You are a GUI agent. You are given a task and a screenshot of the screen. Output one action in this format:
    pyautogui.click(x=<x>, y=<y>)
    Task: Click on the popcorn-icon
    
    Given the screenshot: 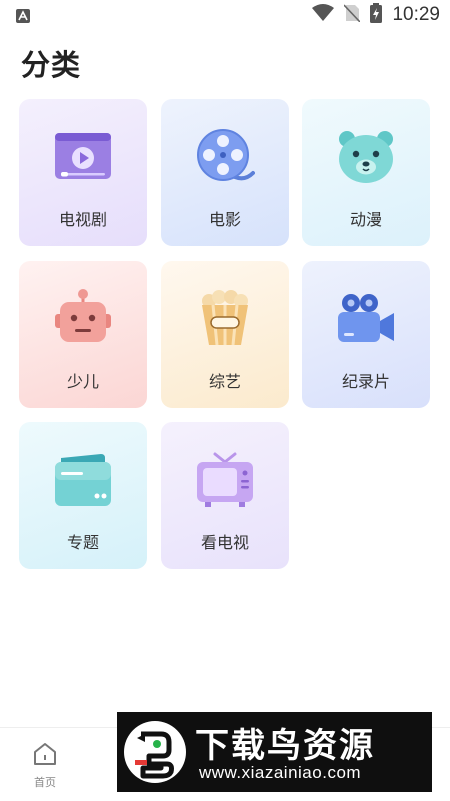 What is the action you would take?
    pyautogui.click(x=225, y=319)
    